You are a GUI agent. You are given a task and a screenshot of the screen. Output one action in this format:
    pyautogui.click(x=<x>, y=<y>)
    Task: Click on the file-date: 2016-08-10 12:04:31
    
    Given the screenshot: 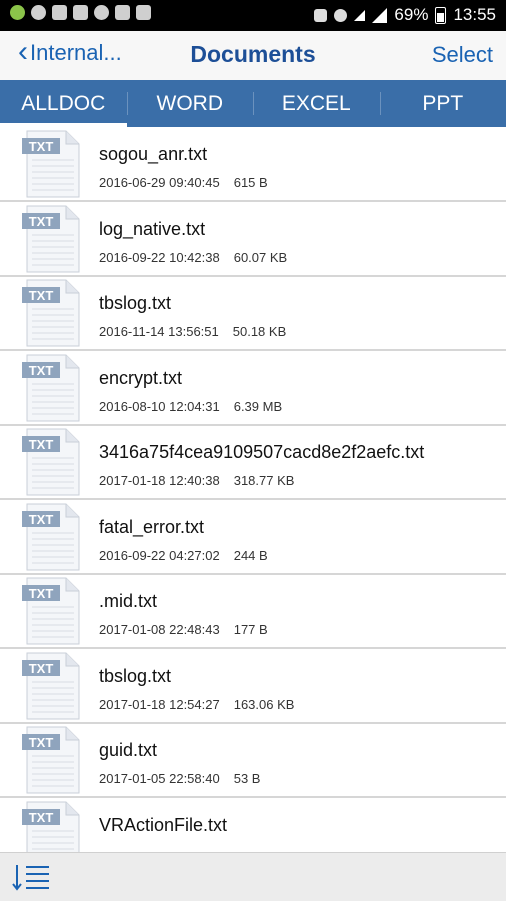 What is the action you would take?
    pyautogui.click(x=159, y=406)
    